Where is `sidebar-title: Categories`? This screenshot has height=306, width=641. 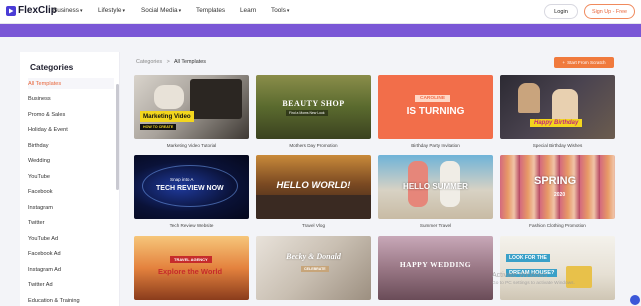 sidebar-title: Categories is located at coordinates (52, 67).